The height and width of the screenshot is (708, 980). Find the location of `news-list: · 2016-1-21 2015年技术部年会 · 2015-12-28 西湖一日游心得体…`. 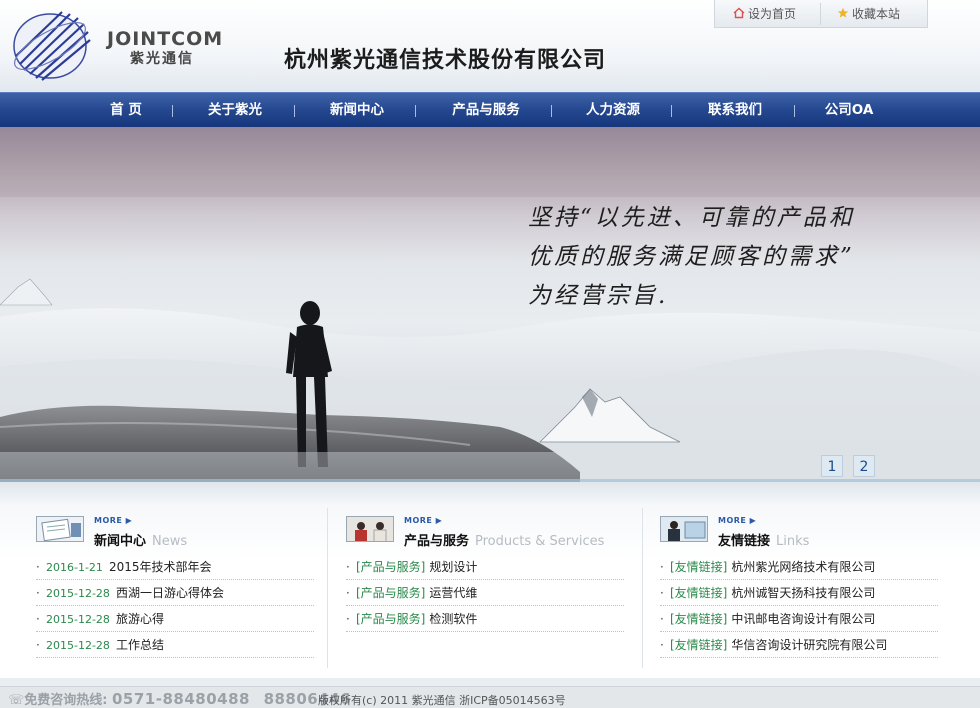

news-list: · 2016-1-21 2015年技术部年会 · 2015-12-28 西湖一日游心得体… is located at coordinates (175, 606).